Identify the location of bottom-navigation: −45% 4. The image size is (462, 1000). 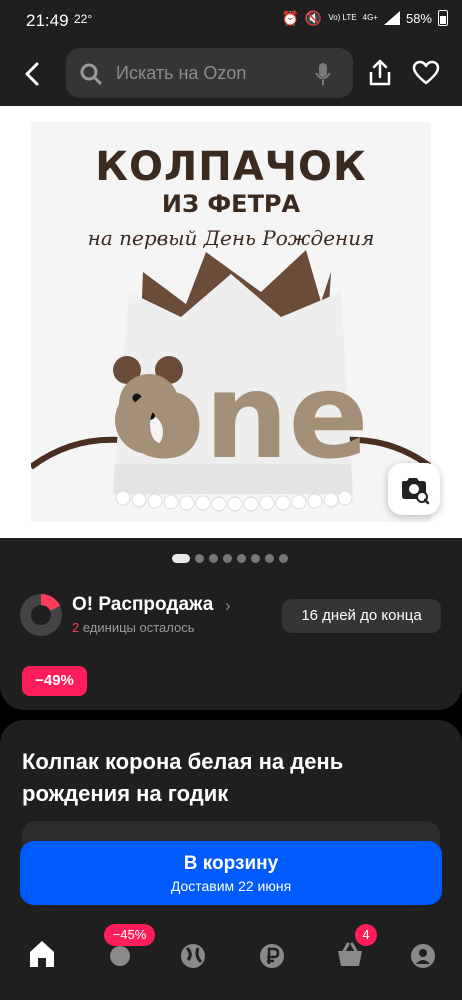
(231, 960).